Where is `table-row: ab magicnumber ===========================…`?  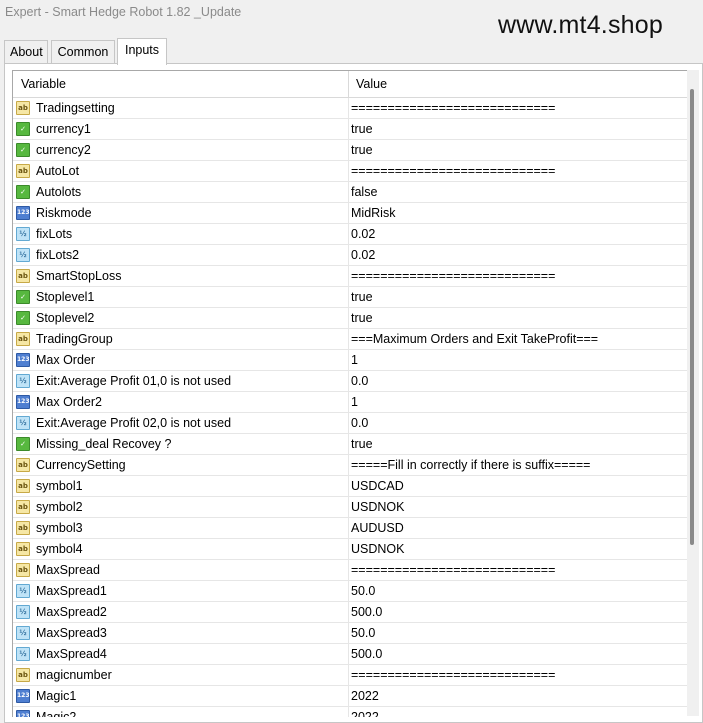
table-row: ab magicnumber ===========================… is located at coordinates (350, 675).